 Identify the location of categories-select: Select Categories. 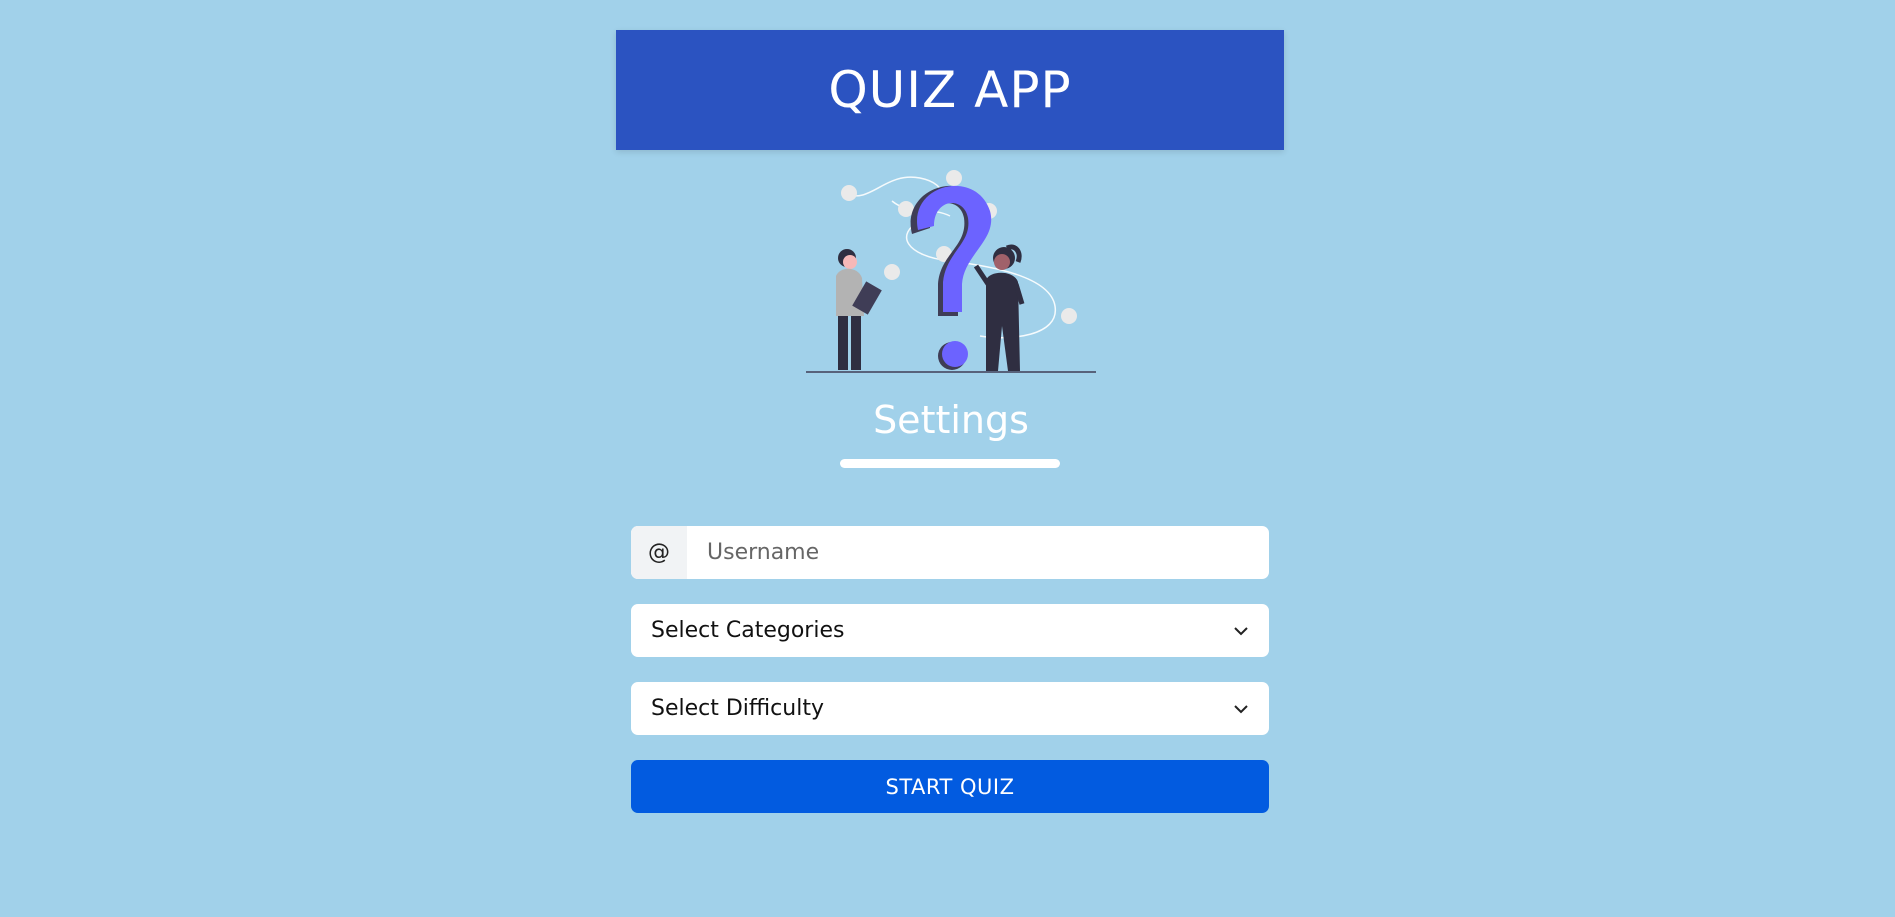
(950, 630).